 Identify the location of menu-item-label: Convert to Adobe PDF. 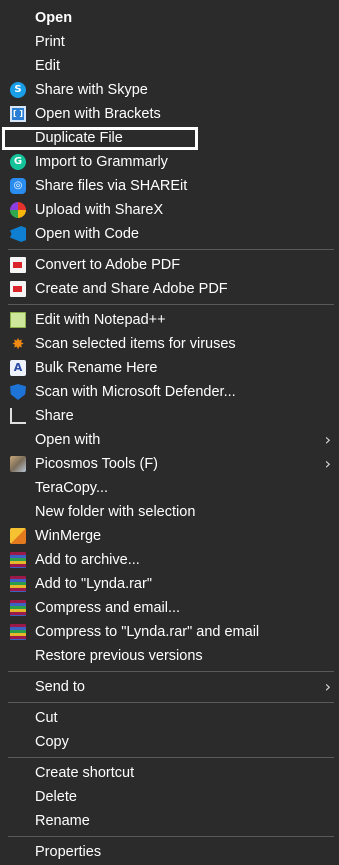
(108, 265).